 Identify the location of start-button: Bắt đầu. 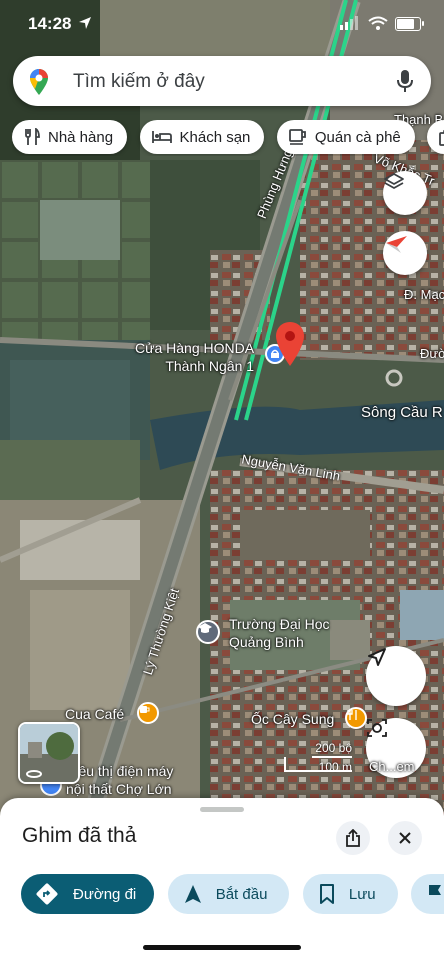
(228, 894).